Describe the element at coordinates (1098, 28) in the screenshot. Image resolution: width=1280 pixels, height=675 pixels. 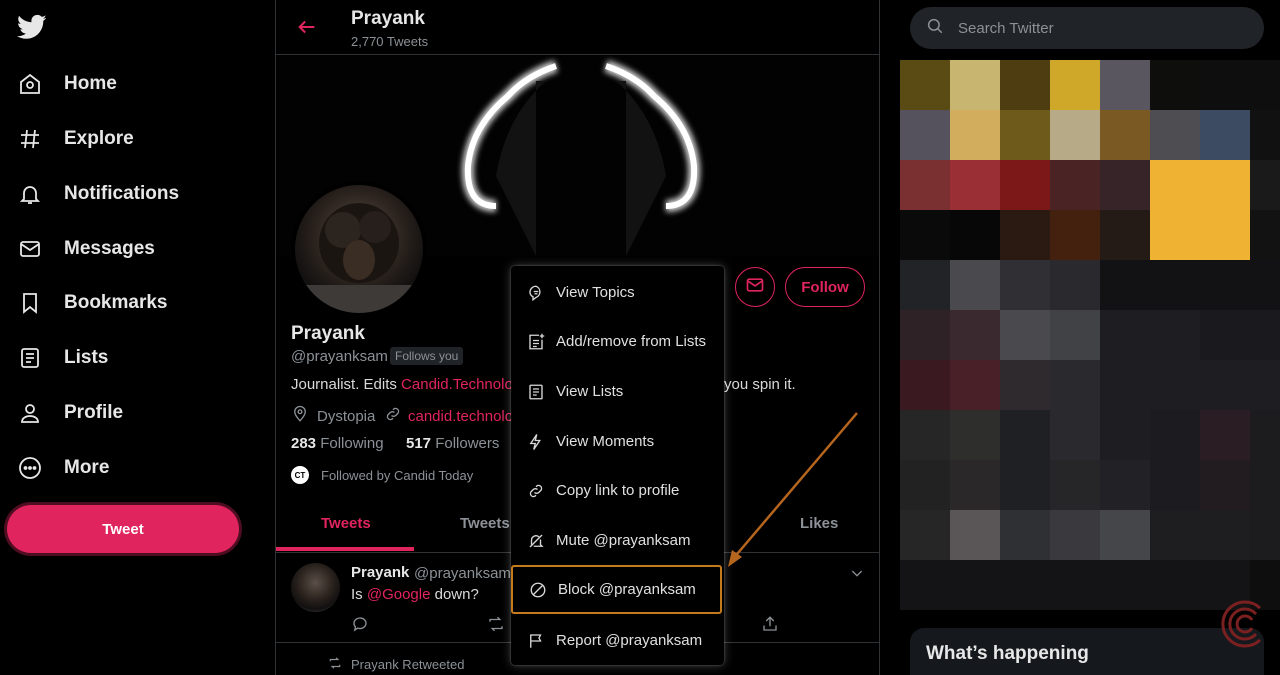
I see `search-input` at that location.